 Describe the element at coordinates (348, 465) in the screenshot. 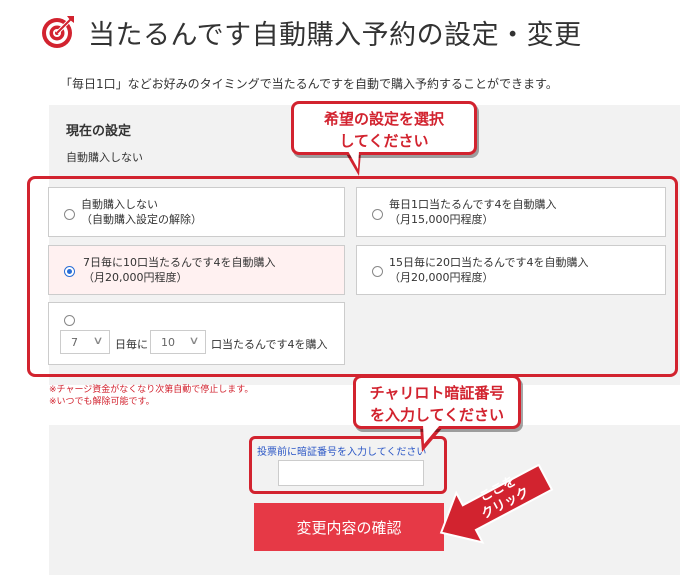

I see `pin-highlight-frame` at that location.